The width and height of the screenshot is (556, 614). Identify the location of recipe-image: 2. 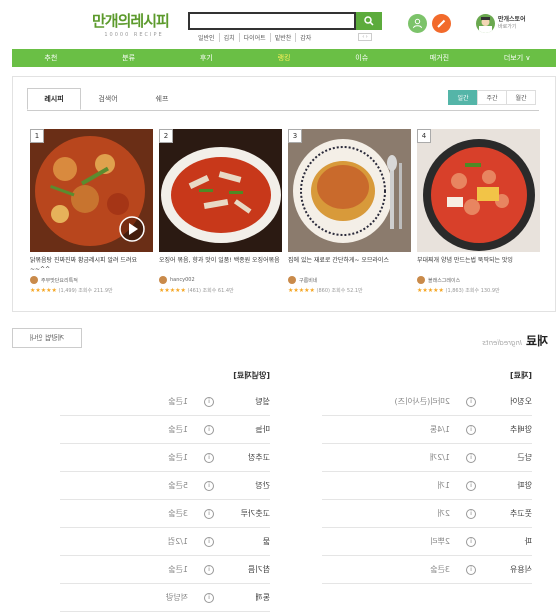
(220, 190).